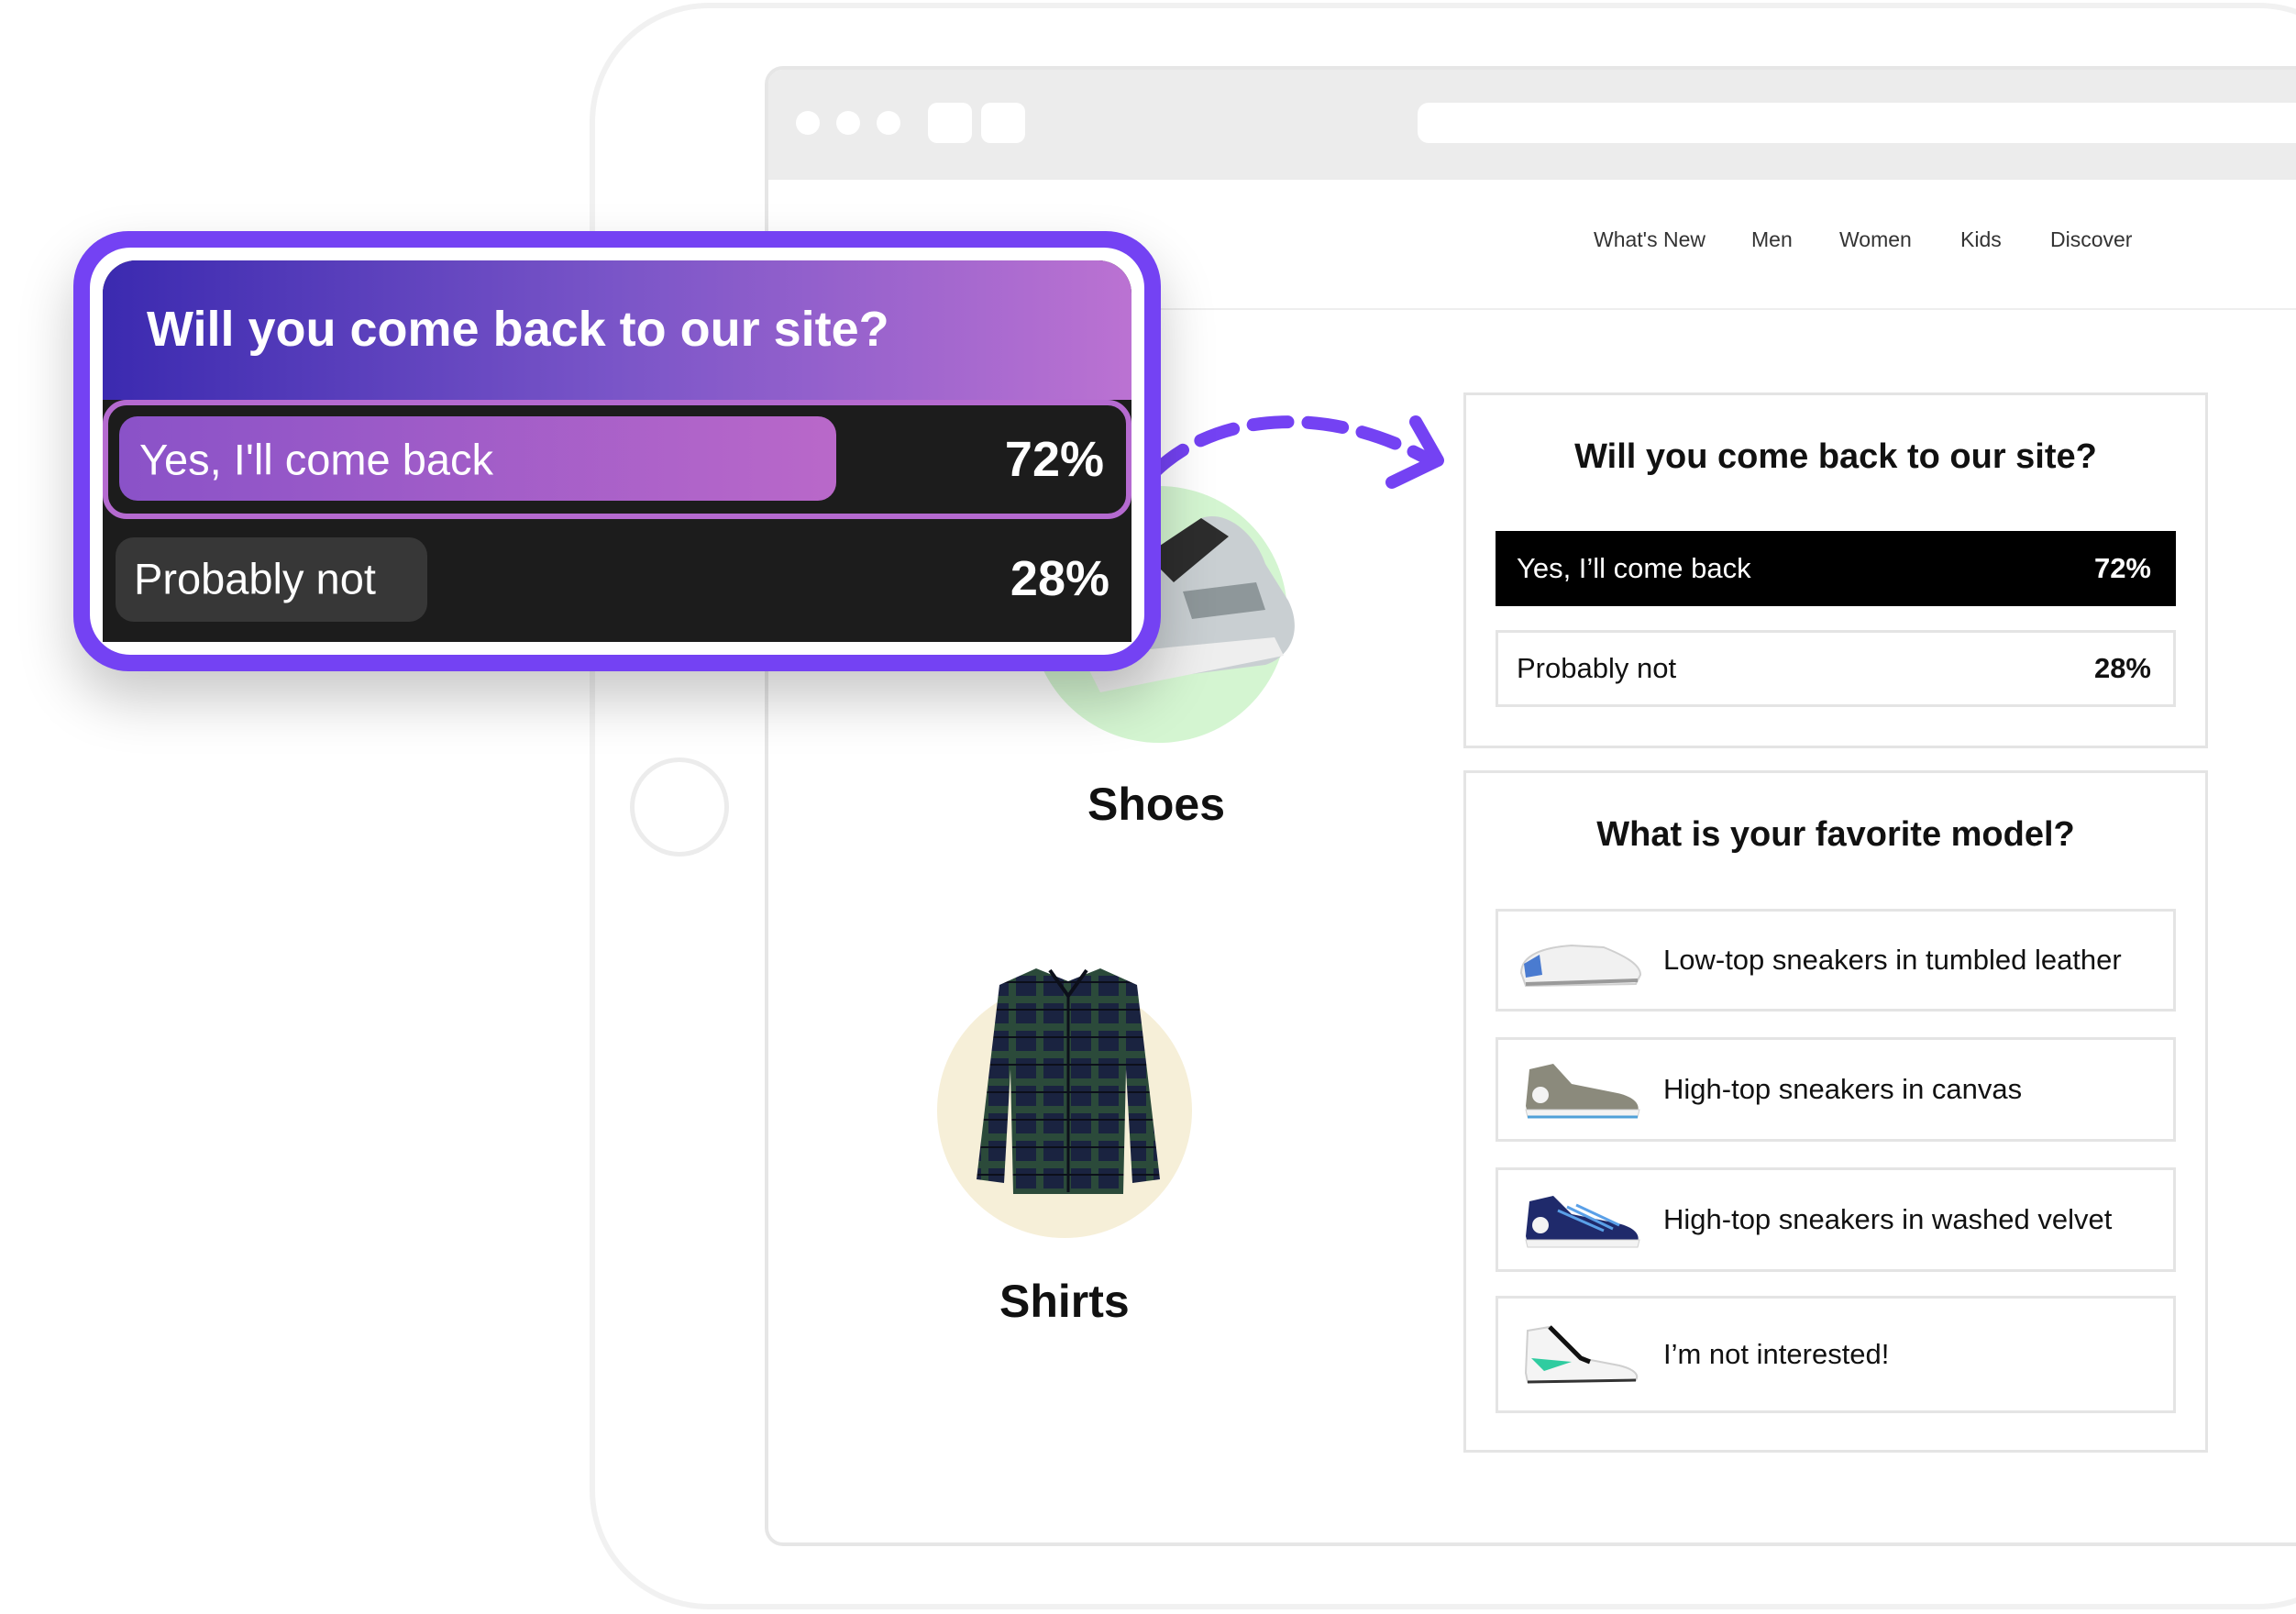 This screenshot has height=1614, width=2296. Describe the element at coordinates (1156, 804) in the screenshot. I see `shoes-category-label: Shoes` at that location.